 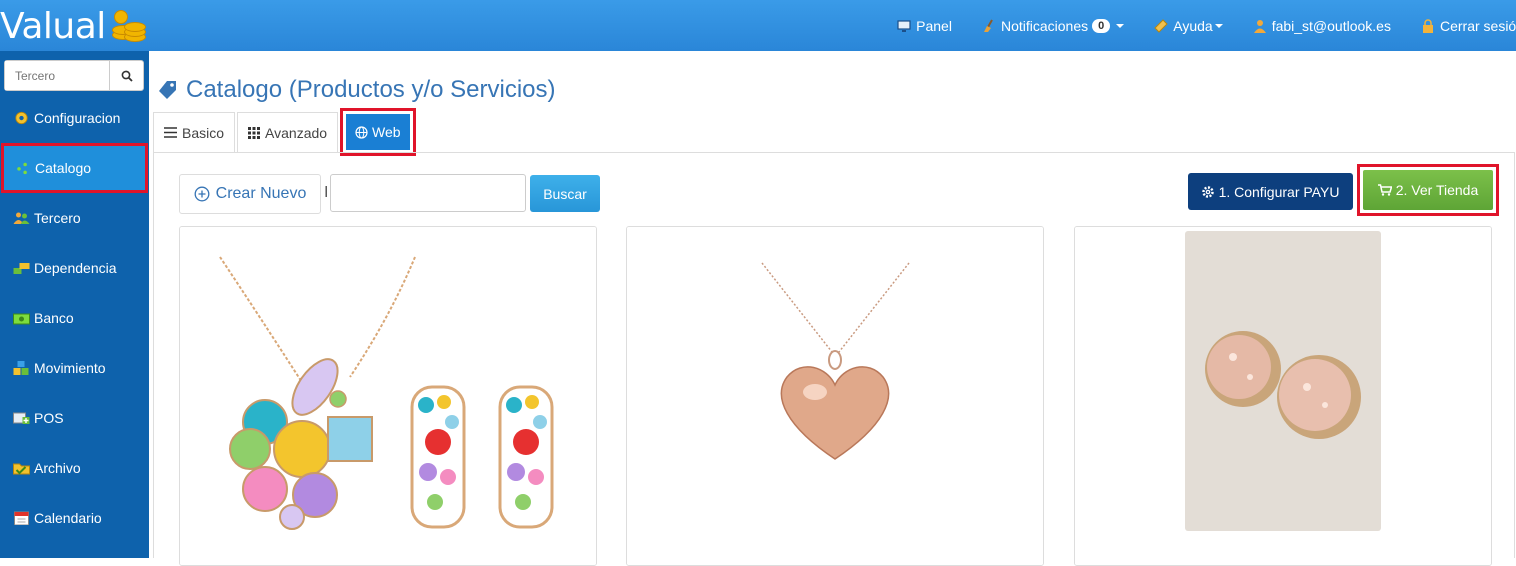 I want to click on sidebar-item-tercero: Tercero, so click(x=74, y=218).